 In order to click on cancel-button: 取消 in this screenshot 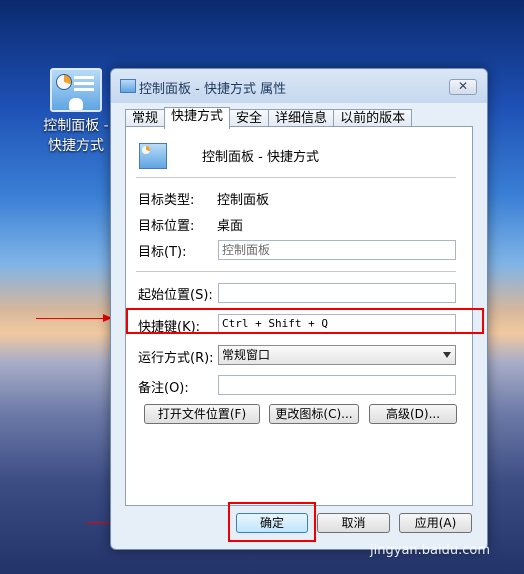, I will do `click(353, 523)`.